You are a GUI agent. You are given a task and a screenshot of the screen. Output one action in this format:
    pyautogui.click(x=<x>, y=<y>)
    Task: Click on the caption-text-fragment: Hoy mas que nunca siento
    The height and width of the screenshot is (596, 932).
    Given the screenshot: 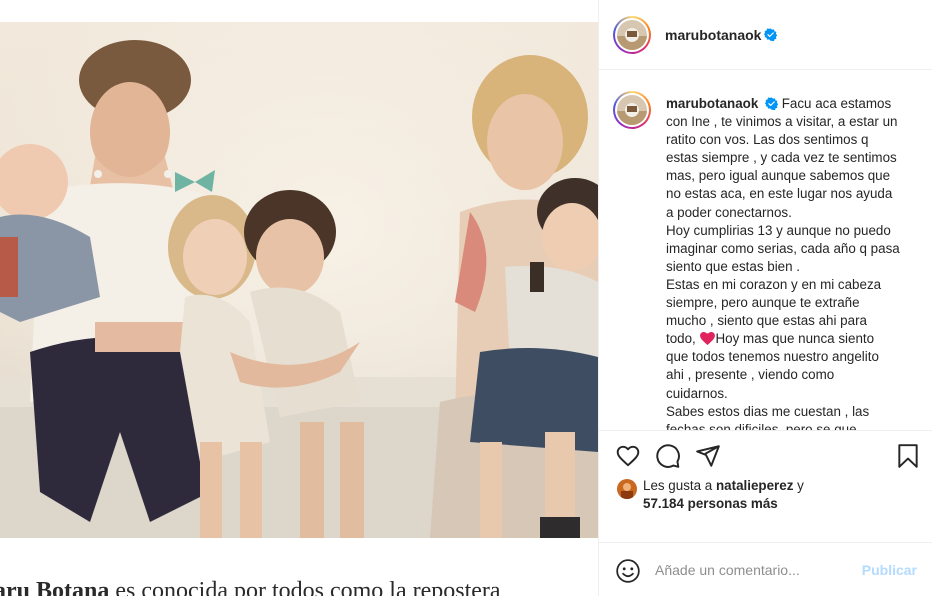 What is the action you would take?
    pyautogui.click(x=795, y=339)
    